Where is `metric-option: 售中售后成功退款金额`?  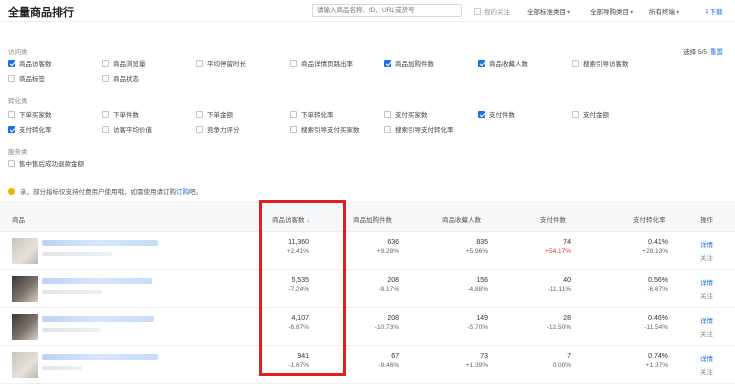 metric-option: 售中售后成功退款金额 is located at coordinates (46, 163).